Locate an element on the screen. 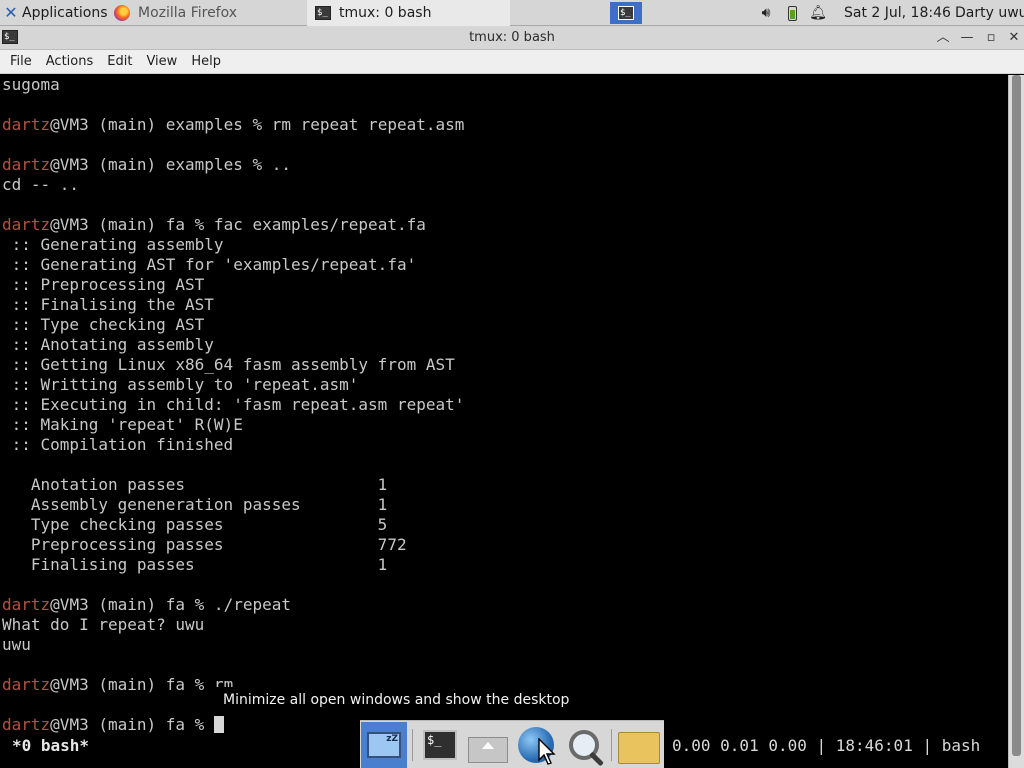 The image size is (1024, 768). window-title: tmux: 0 bash is located at coordinates (512, 37).